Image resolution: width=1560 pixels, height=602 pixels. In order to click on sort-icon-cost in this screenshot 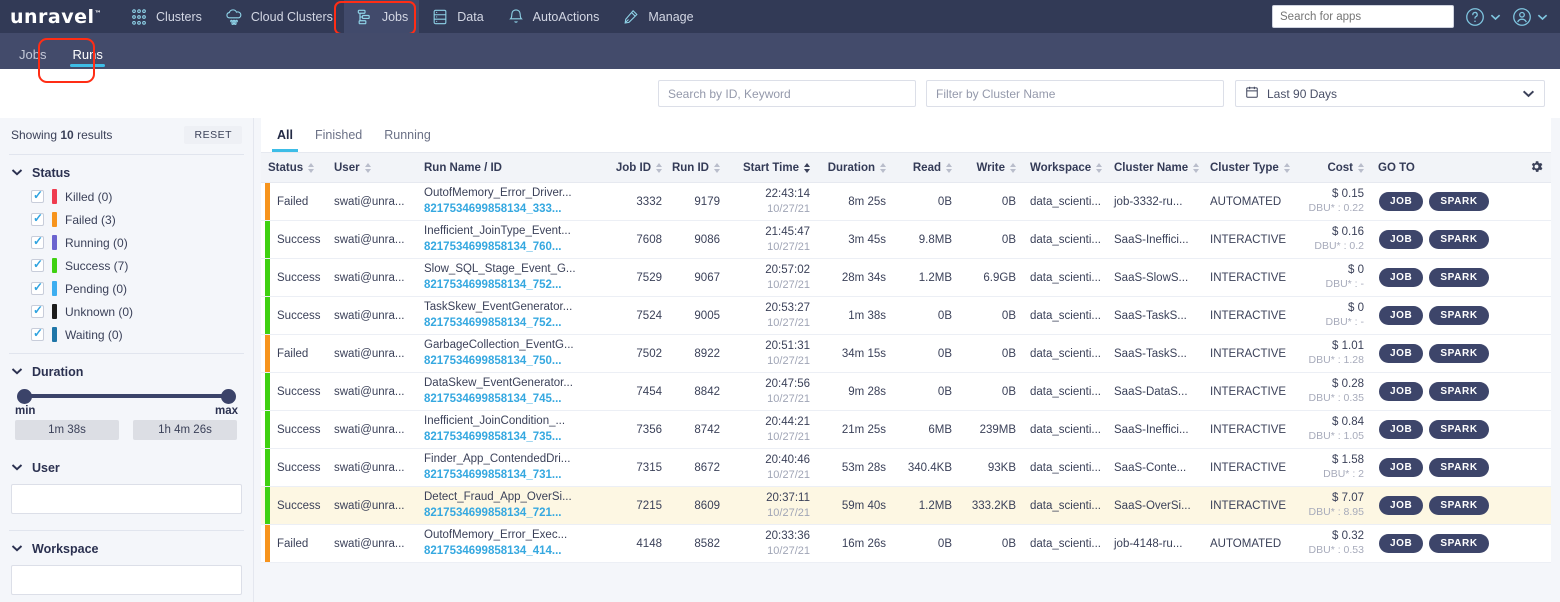, I will do `click(1361, 167)`.